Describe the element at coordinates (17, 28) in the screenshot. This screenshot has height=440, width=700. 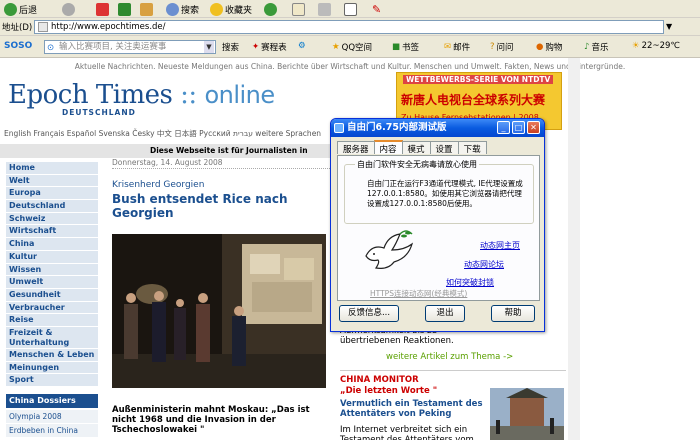
I see `address-label: 地址(D)` at that location.